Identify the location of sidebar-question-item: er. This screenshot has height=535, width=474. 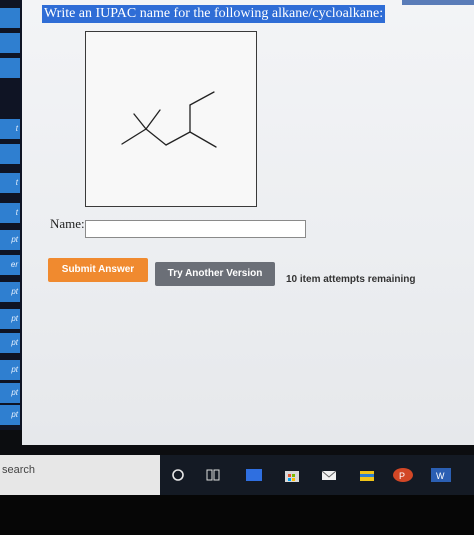
(10, 265).